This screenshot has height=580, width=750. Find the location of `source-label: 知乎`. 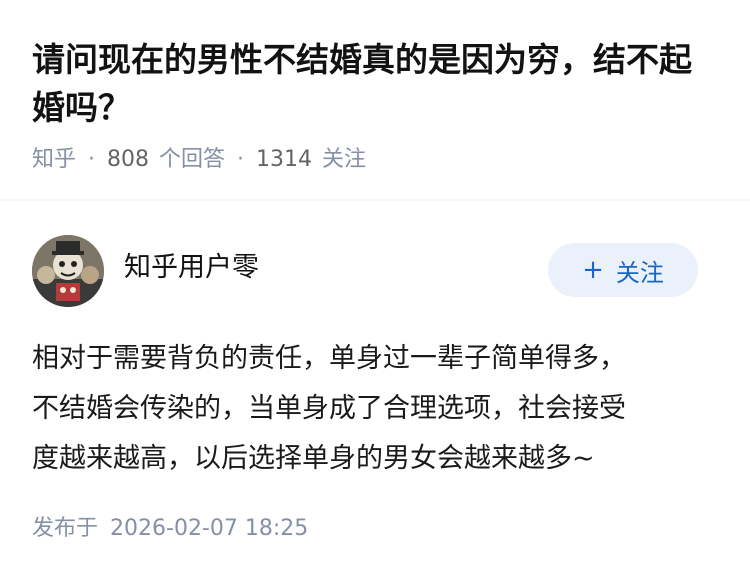

source-label: 知乎 is located at coordinates (54, 159).